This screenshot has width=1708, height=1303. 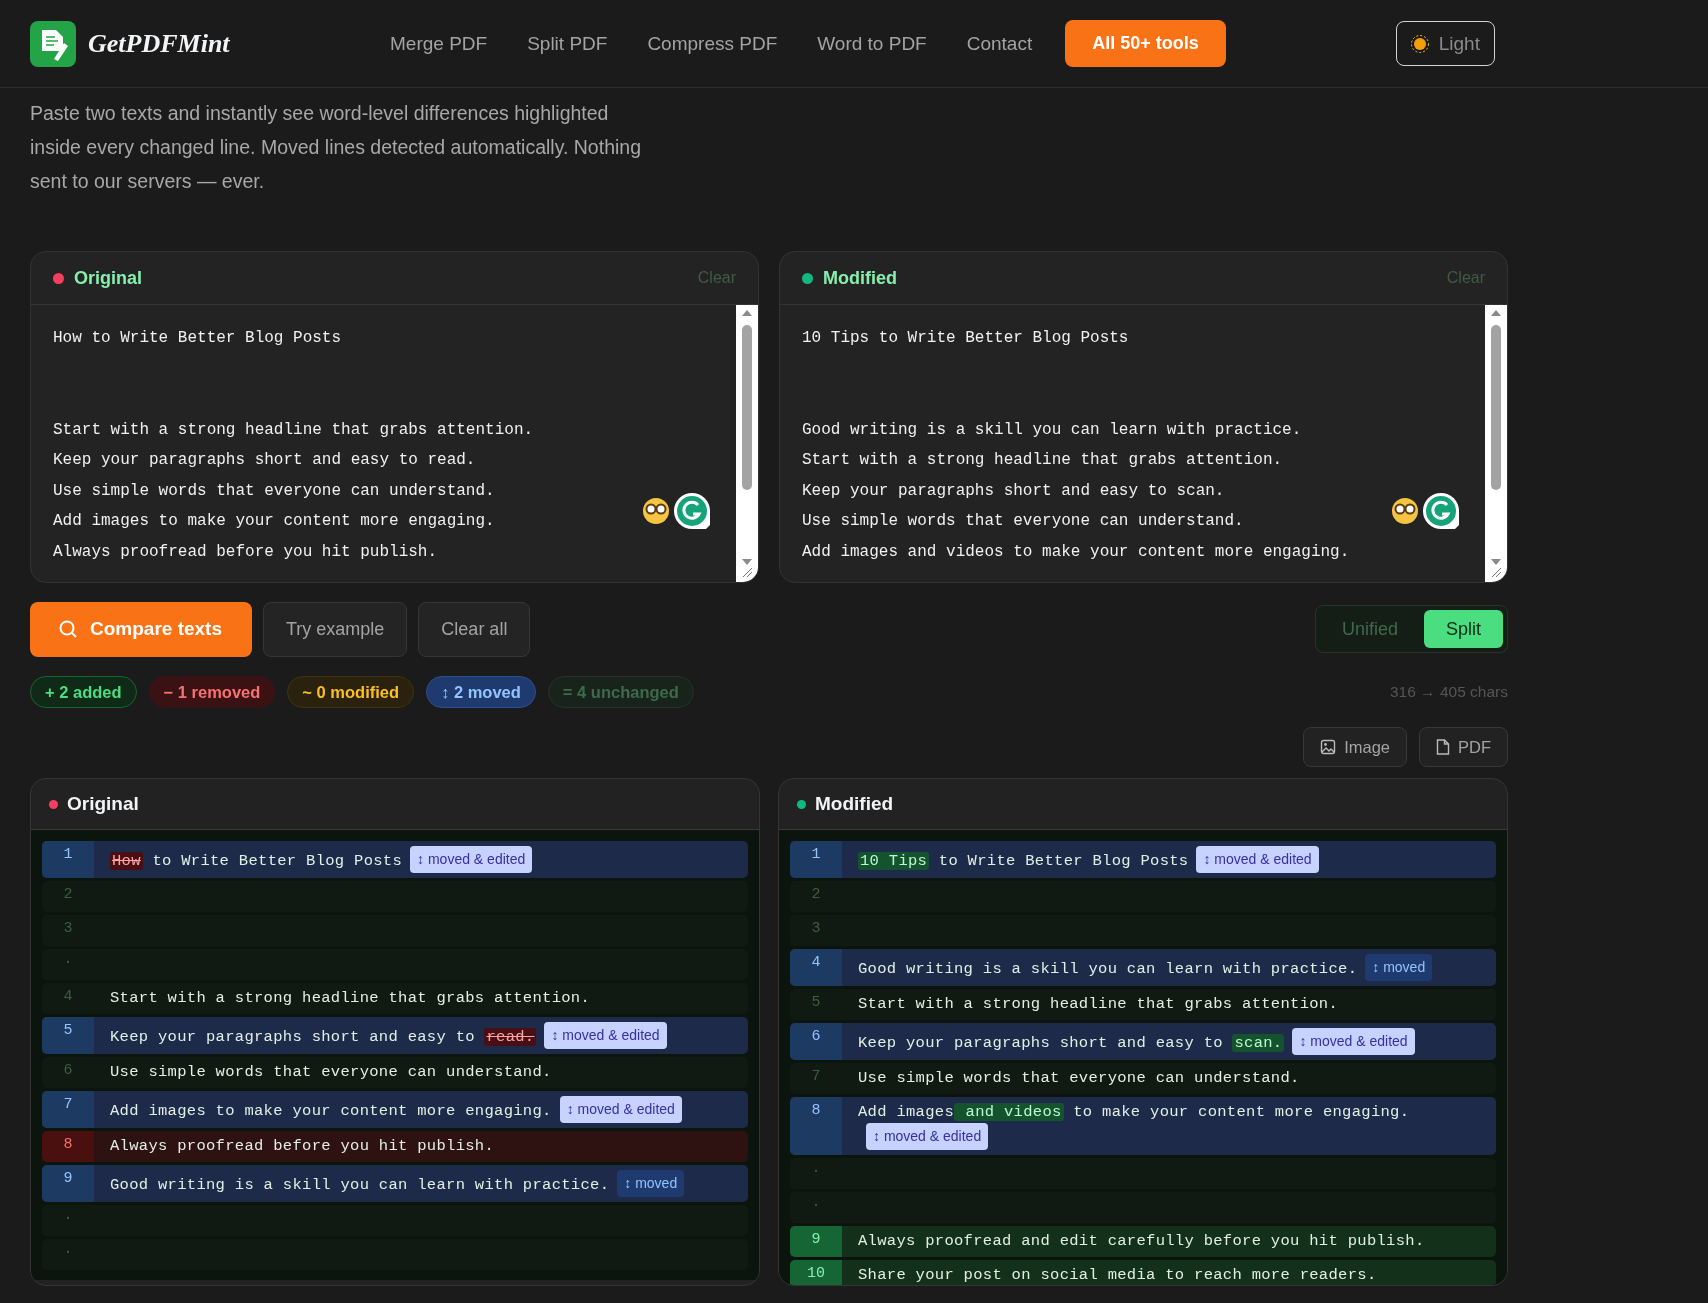 What do you see at coordinates (108, 278) in the screenshot?
I see `editor-title: Original` at bounding box center [108, 278].